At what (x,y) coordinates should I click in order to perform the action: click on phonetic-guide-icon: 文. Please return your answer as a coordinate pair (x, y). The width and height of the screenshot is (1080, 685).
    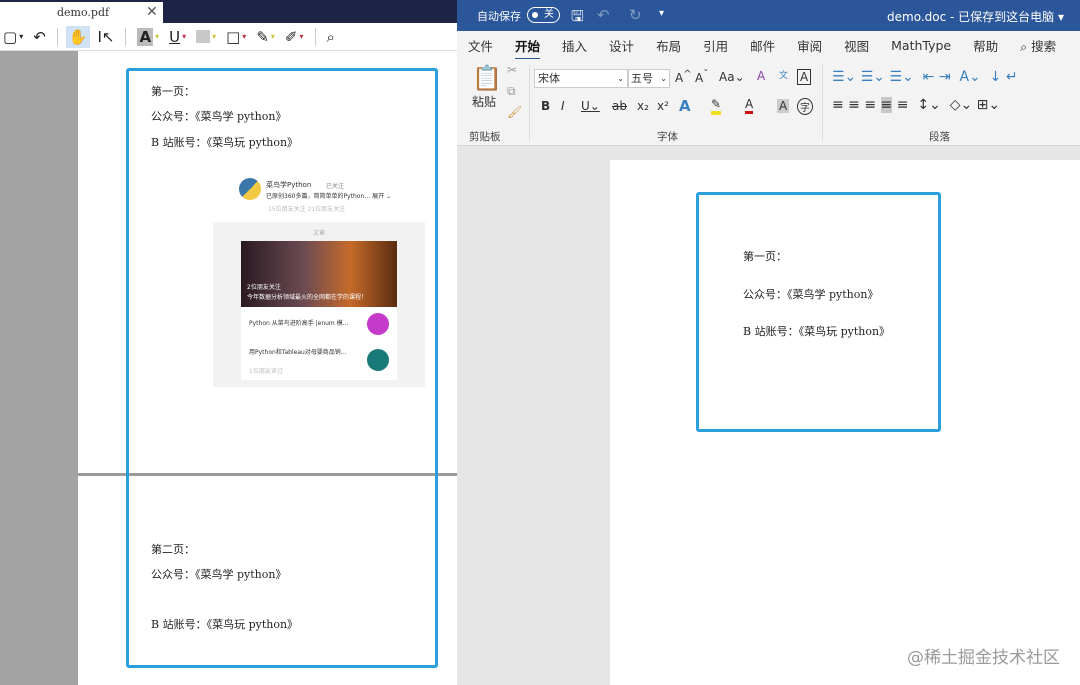
    Looking at the image, I should click on (783, 74).